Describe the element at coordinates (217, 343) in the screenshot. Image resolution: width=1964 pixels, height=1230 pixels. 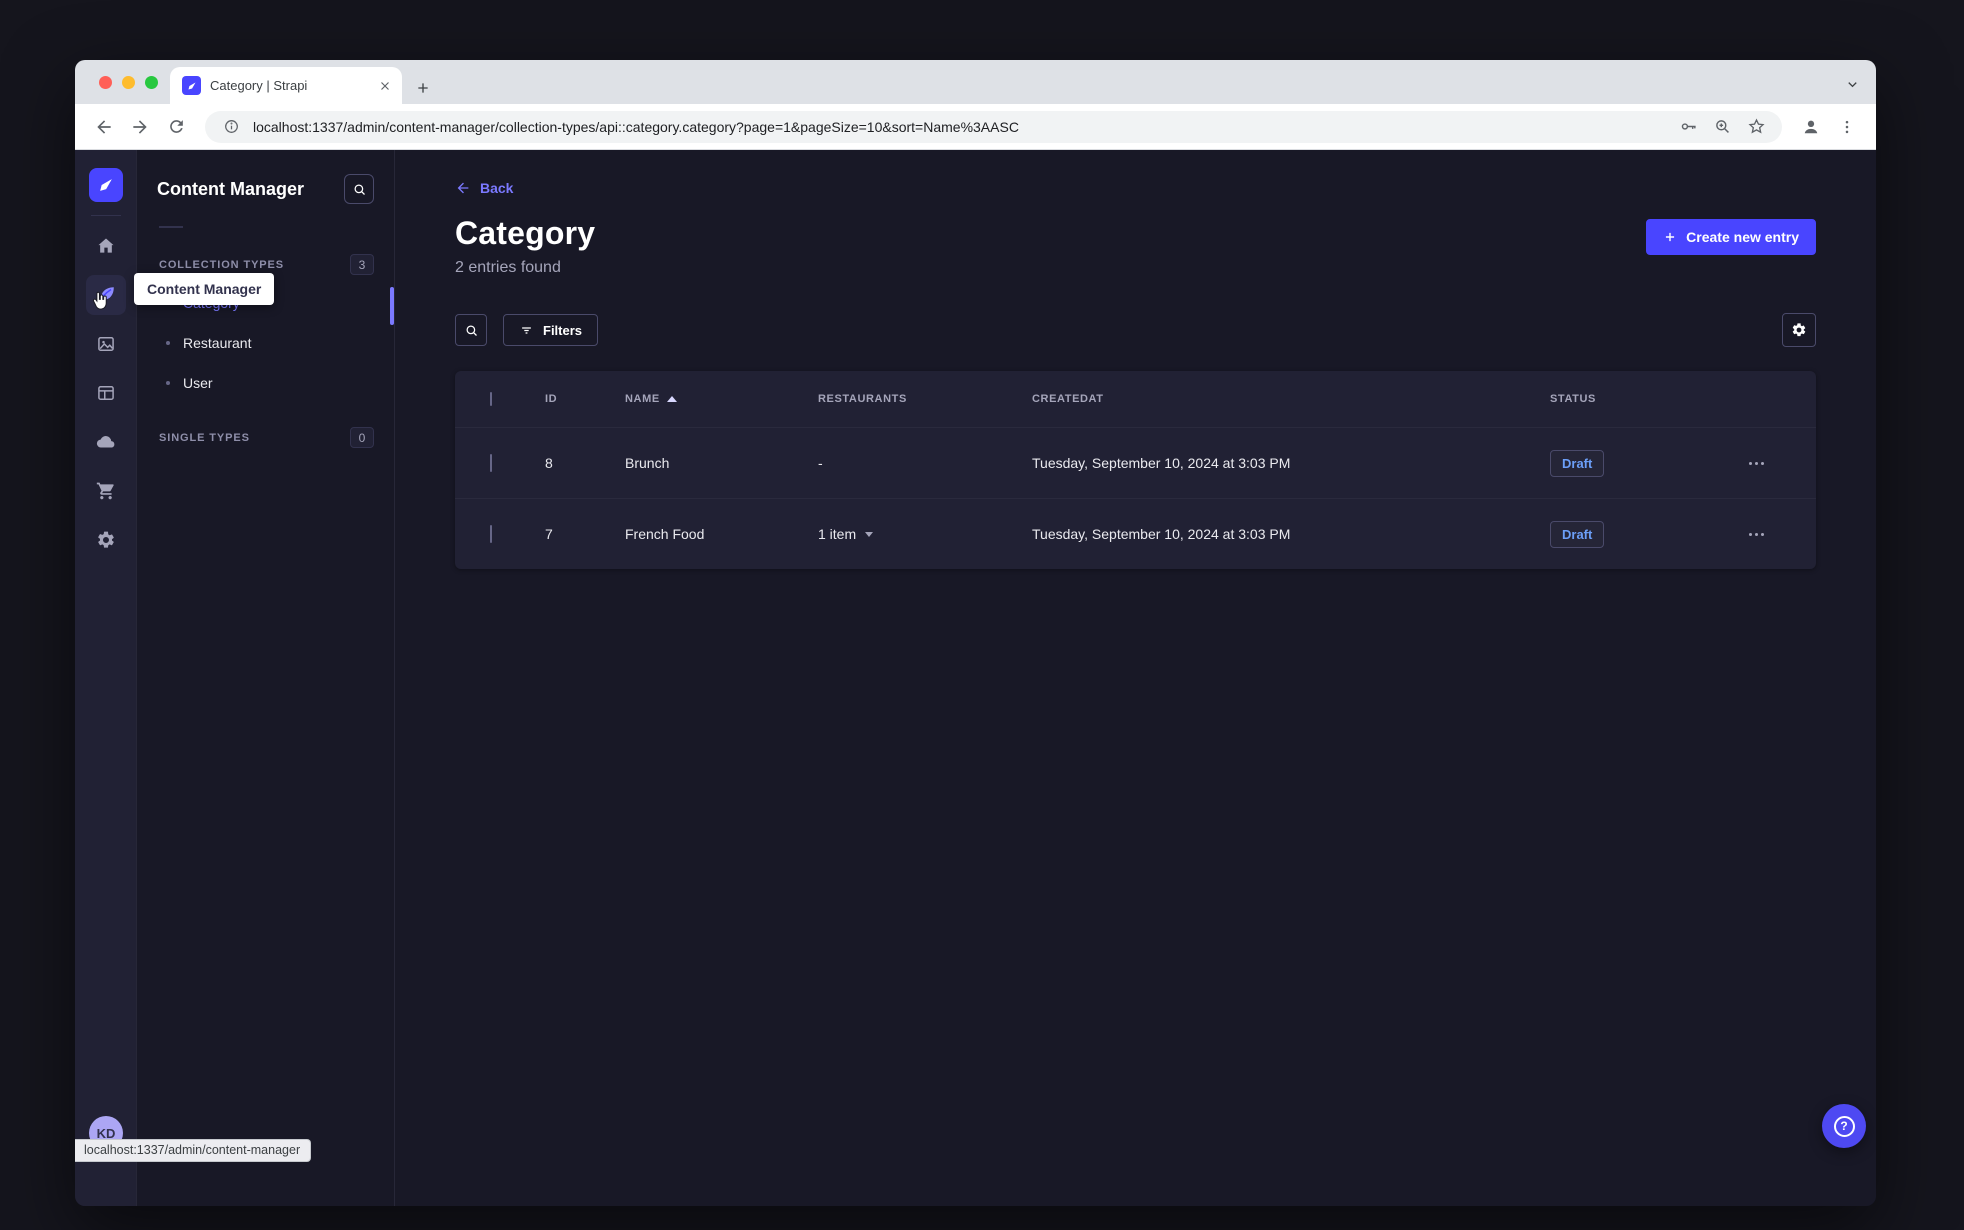
I see `menu-item-label: Restaurant` at that location.